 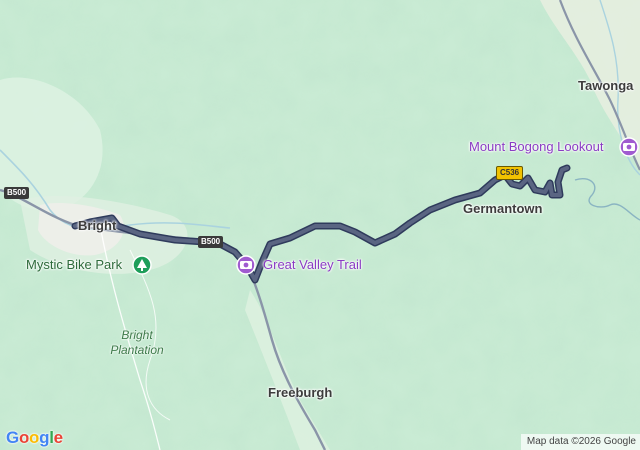 What do you see at coordinates (502, 208) in the screenshot?
I see `place-label-germantown: Germantown` at bounding box center [502, 208].